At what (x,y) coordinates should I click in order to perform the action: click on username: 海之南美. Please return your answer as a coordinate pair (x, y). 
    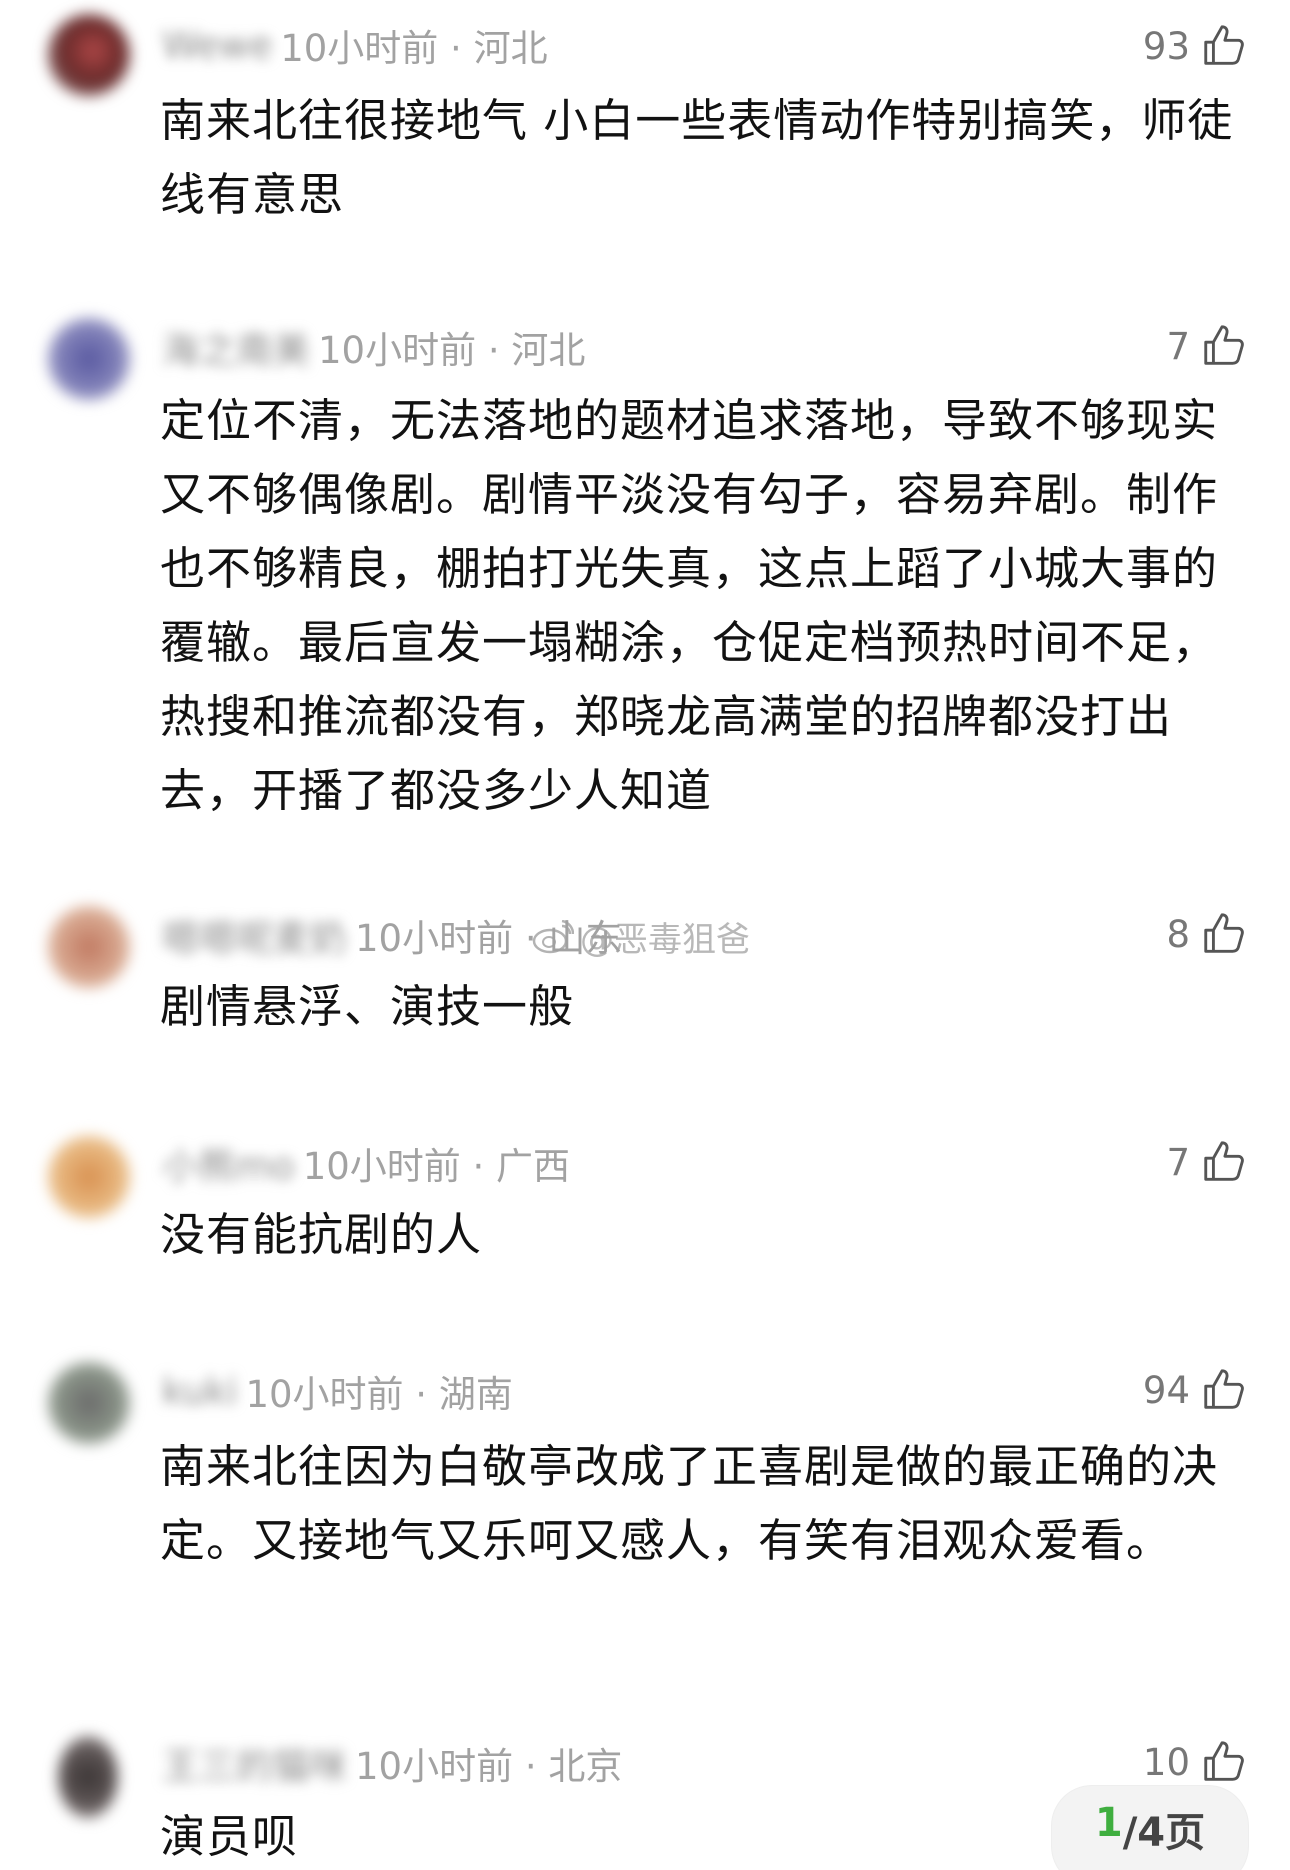
    Looking at the image, I should click on (236, 347).